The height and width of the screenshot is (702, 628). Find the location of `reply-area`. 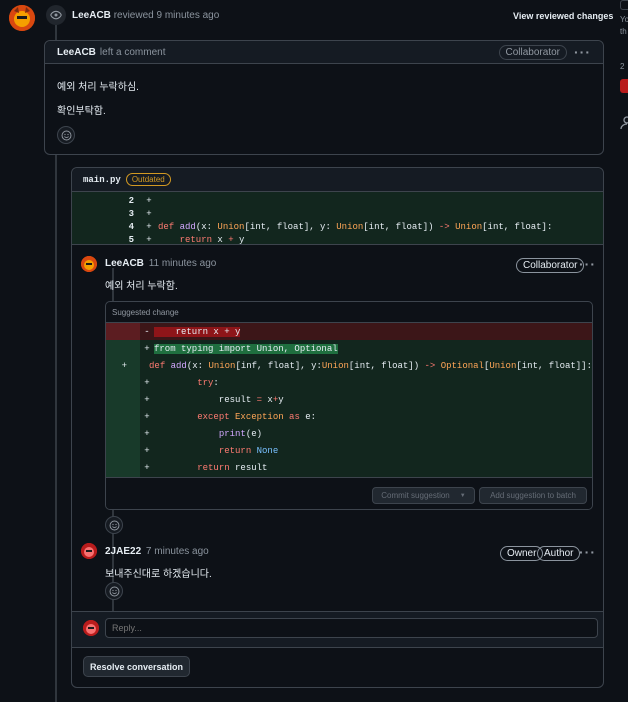

reply-area is located at coordinates (337, 629).